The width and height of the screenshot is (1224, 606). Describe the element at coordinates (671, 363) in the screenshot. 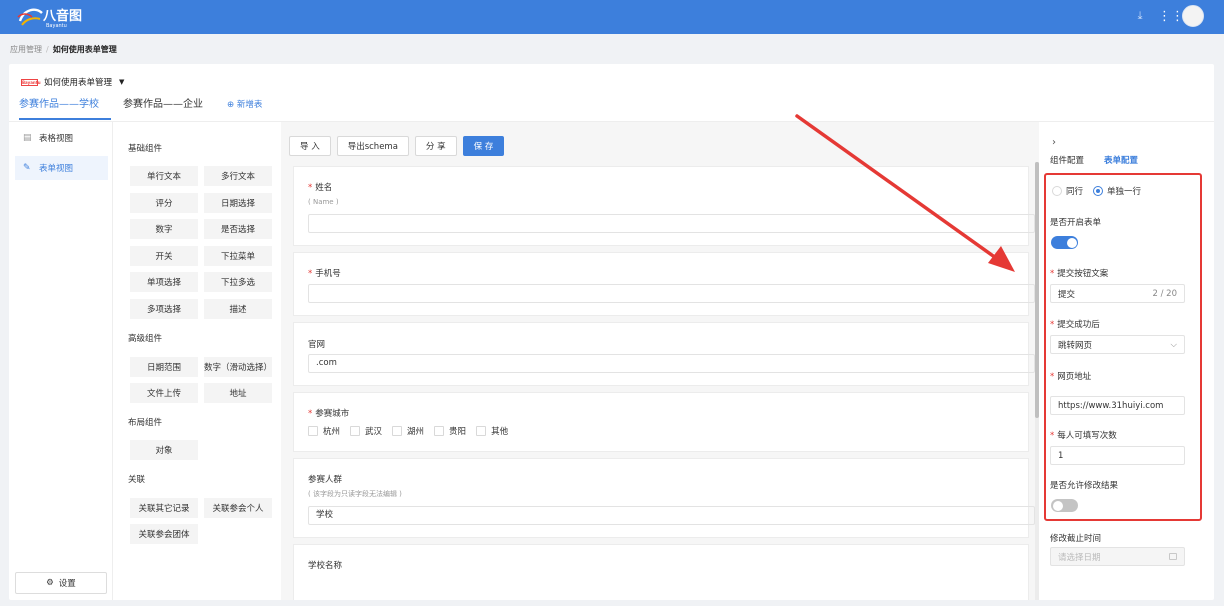

I see `website-input: .com` at that location.